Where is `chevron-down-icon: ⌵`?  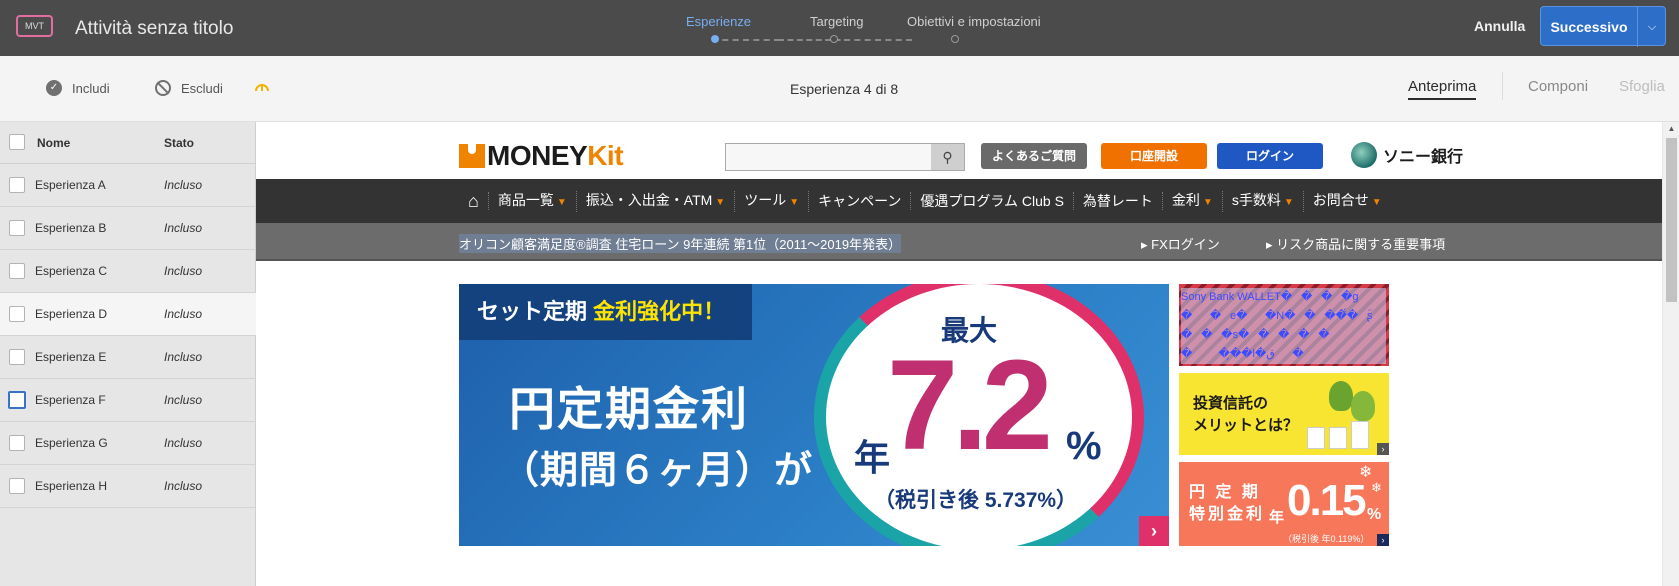
chevron-down-icon: ⌵ is located at coordinates (1652, 27).